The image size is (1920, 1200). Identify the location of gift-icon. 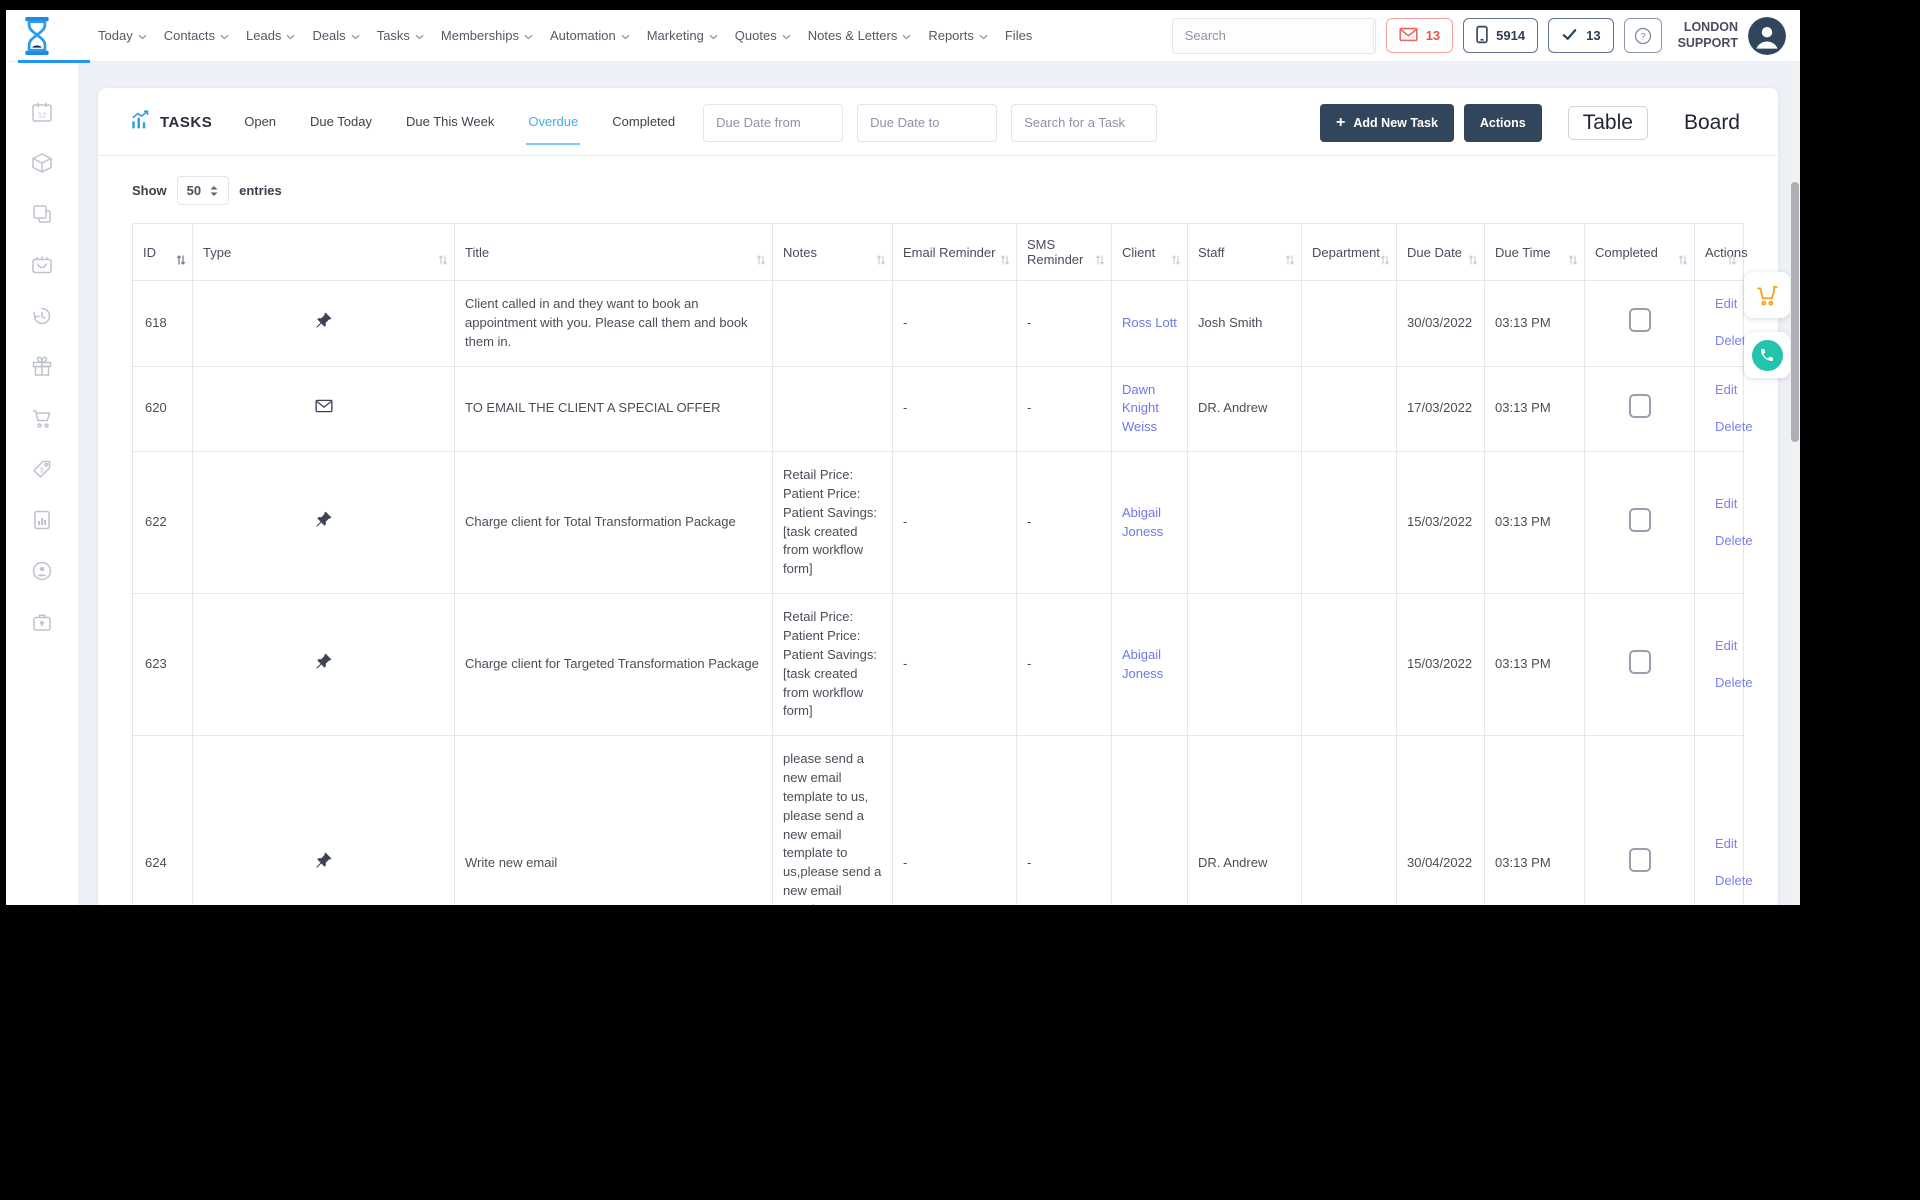
(42, 367).